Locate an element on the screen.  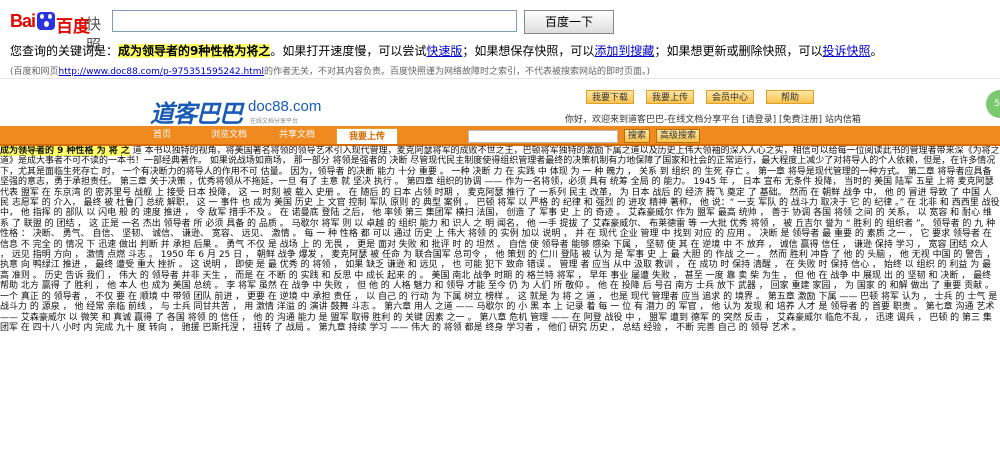
member-center-button: 会员中心 is located at coordinates (730, 97).